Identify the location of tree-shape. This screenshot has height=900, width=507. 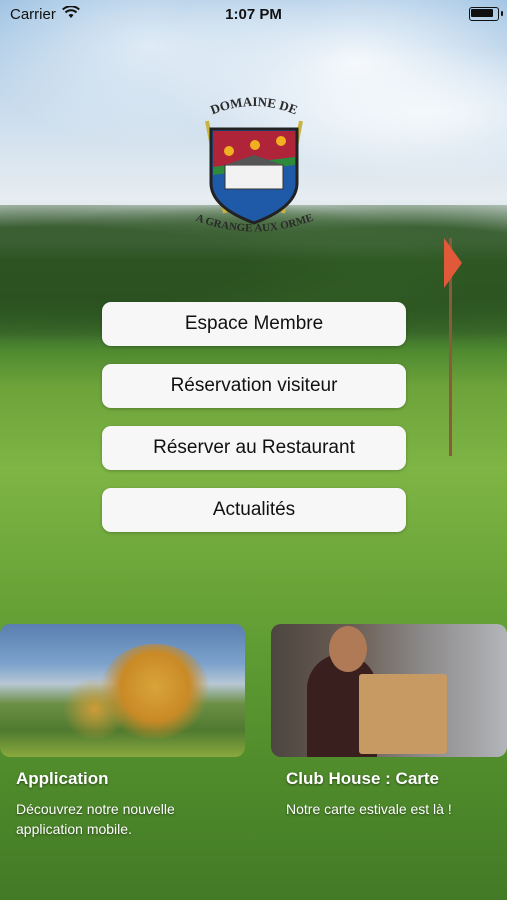
(155, 691).